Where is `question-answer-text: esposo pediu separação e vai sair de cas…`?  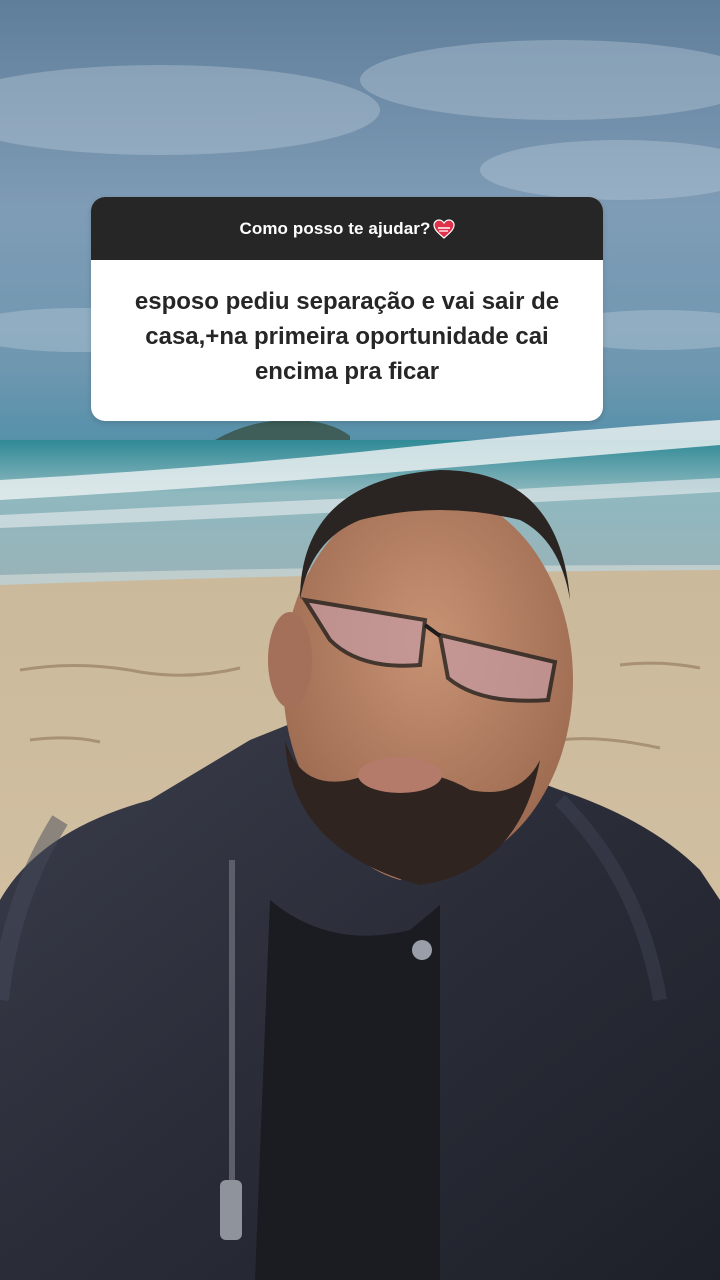
question-answer-text: esposo pediu separação e vai sair de cas… is located at coordinates (347, 336).